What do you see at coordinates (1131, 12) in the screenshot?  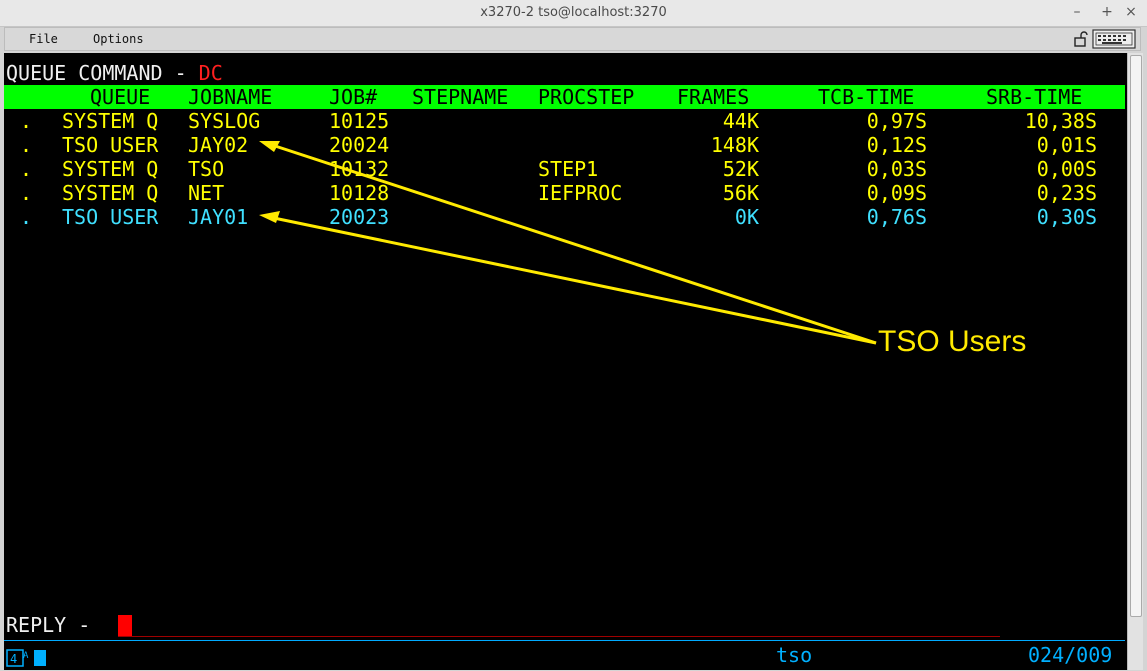 I see `close-icon: ×` at bounding box center [1131, 12].